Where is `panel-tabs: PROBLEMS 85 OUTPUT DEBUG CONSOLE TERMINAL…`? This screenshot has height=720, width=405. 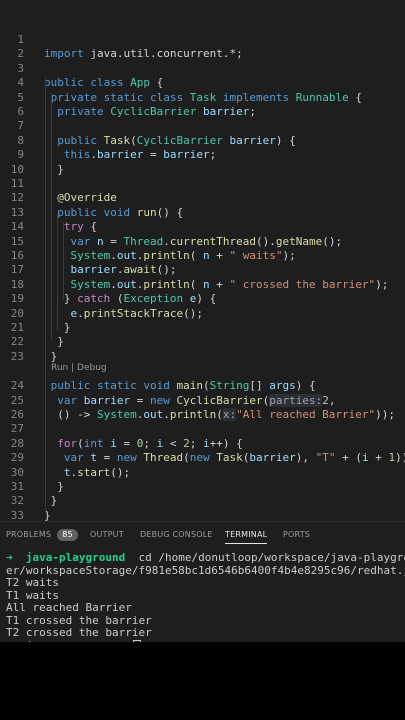 panel-tabs: PROBLEMS 85 OUTPUT DEBUG CONSOLE TERMINAL… is located at coordinates (202, 535).